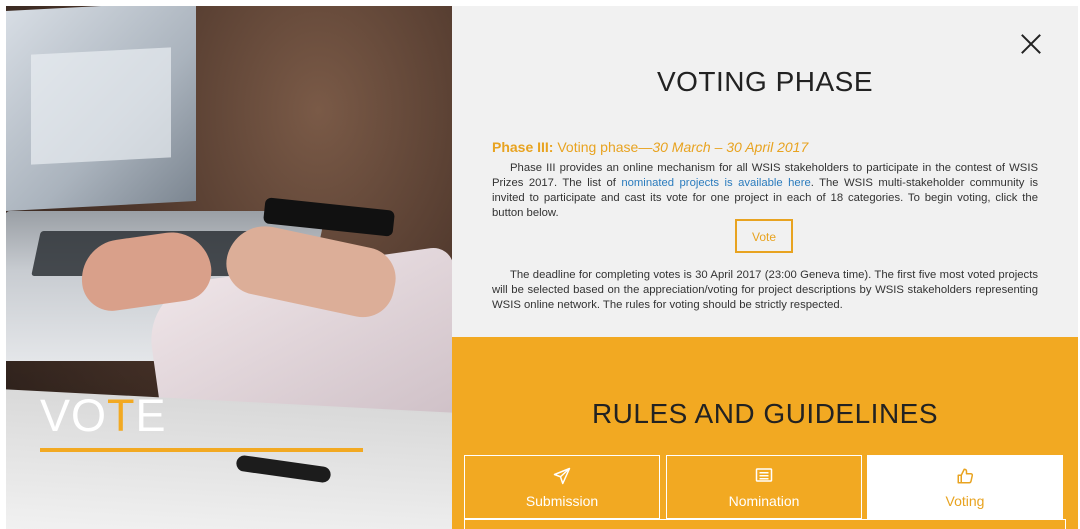 Image resolution: width=1080 pixels, height=529 pixels. What do you see at coordinates (965, 501) in the screenshot?
I see `tab-voting-label: Voting` at bounding box center [965, 501].